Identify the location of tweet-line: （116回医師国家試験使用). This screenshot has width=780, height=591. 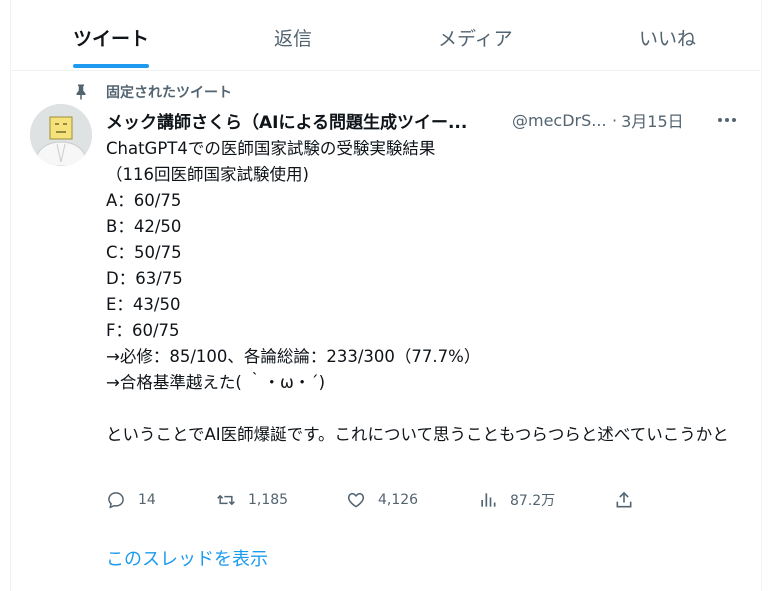
(207, 174).